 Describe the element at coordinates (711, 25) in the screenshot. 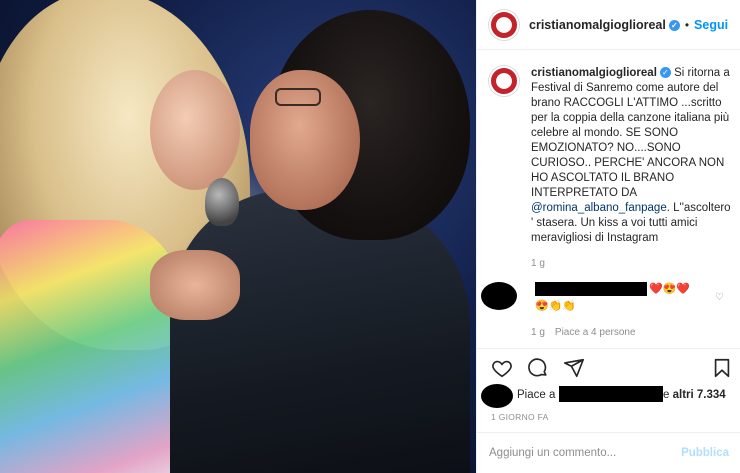

I see `follow-button: Segui` at that location.